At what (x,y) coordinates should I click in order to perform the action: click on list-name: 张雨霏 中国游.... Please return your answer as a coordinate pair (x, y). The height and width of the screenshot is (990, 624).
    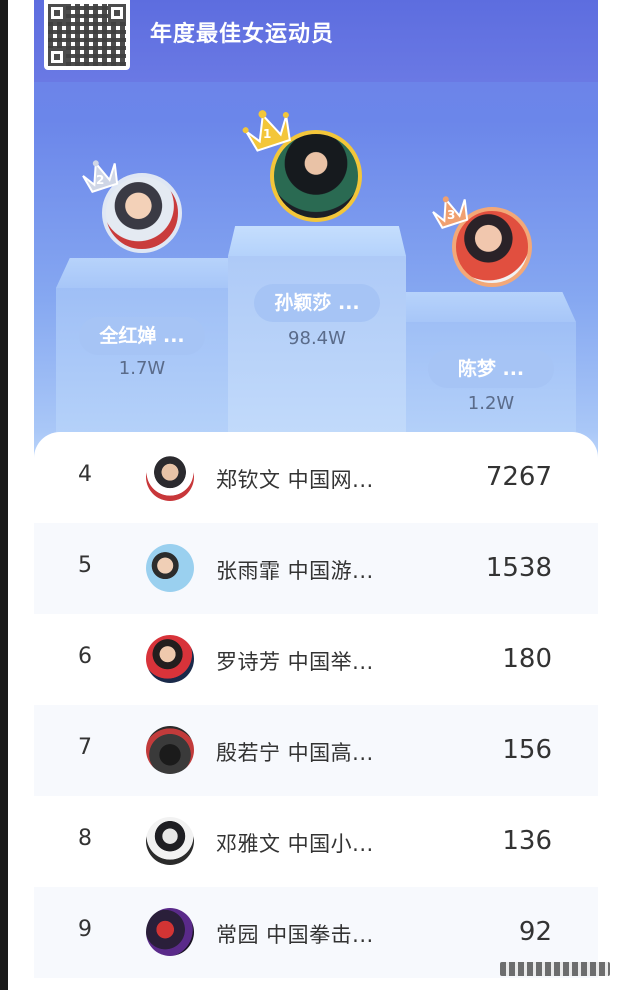
    Looking at the image, I should click on (295, 571).